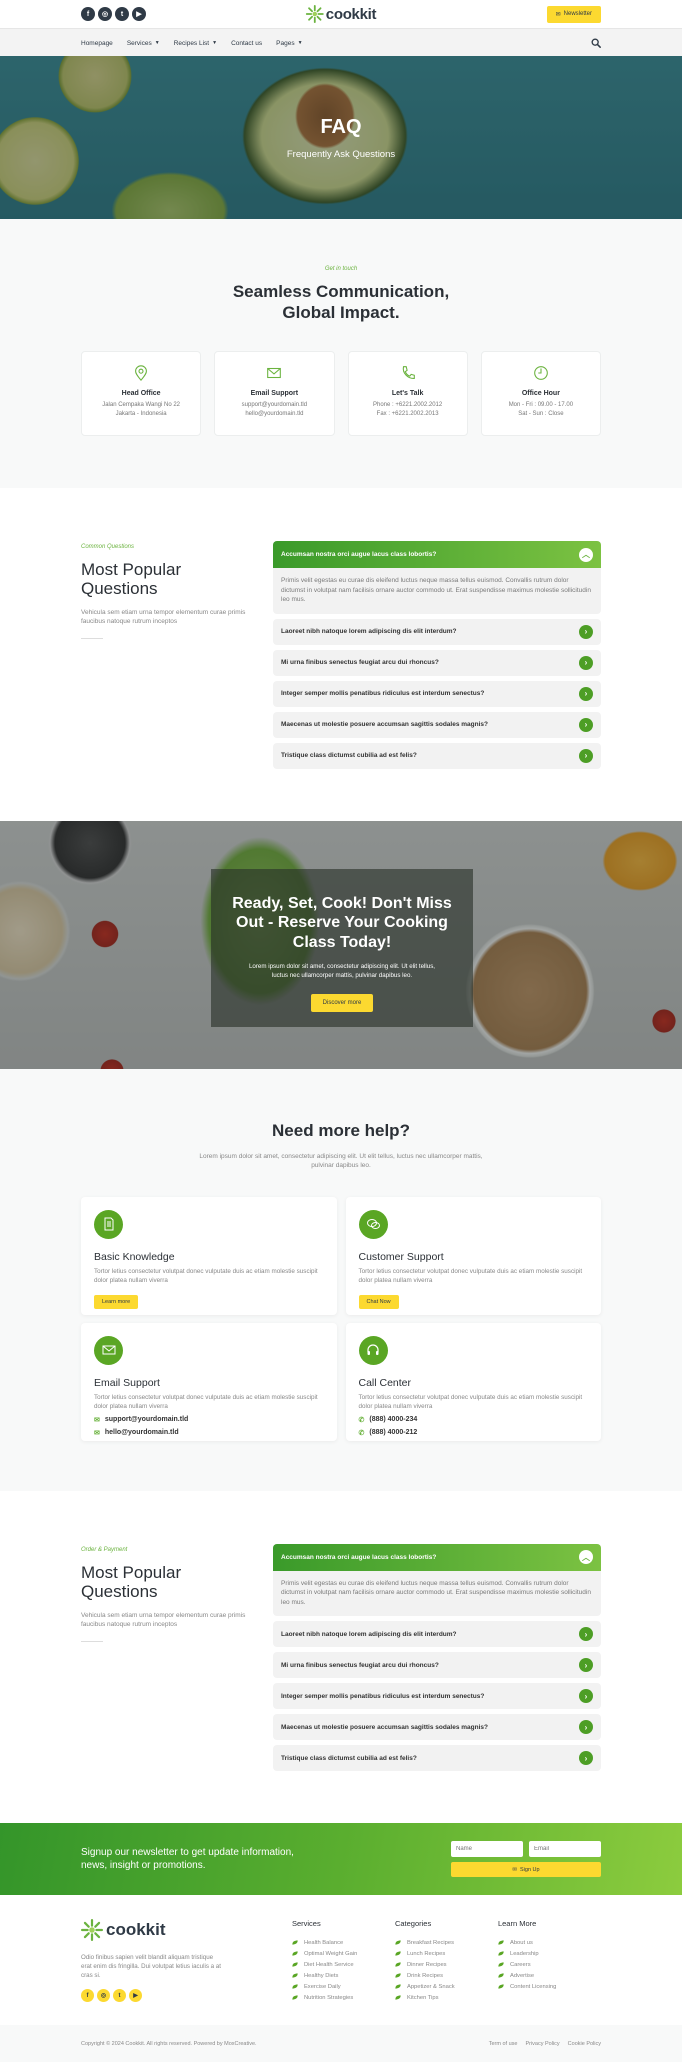 The width and height of the screenshot is (682, 2062). Describe the element at coordinates (215, 43) in the screenshot. I see `chevron-down-icon: ▼` at that location.